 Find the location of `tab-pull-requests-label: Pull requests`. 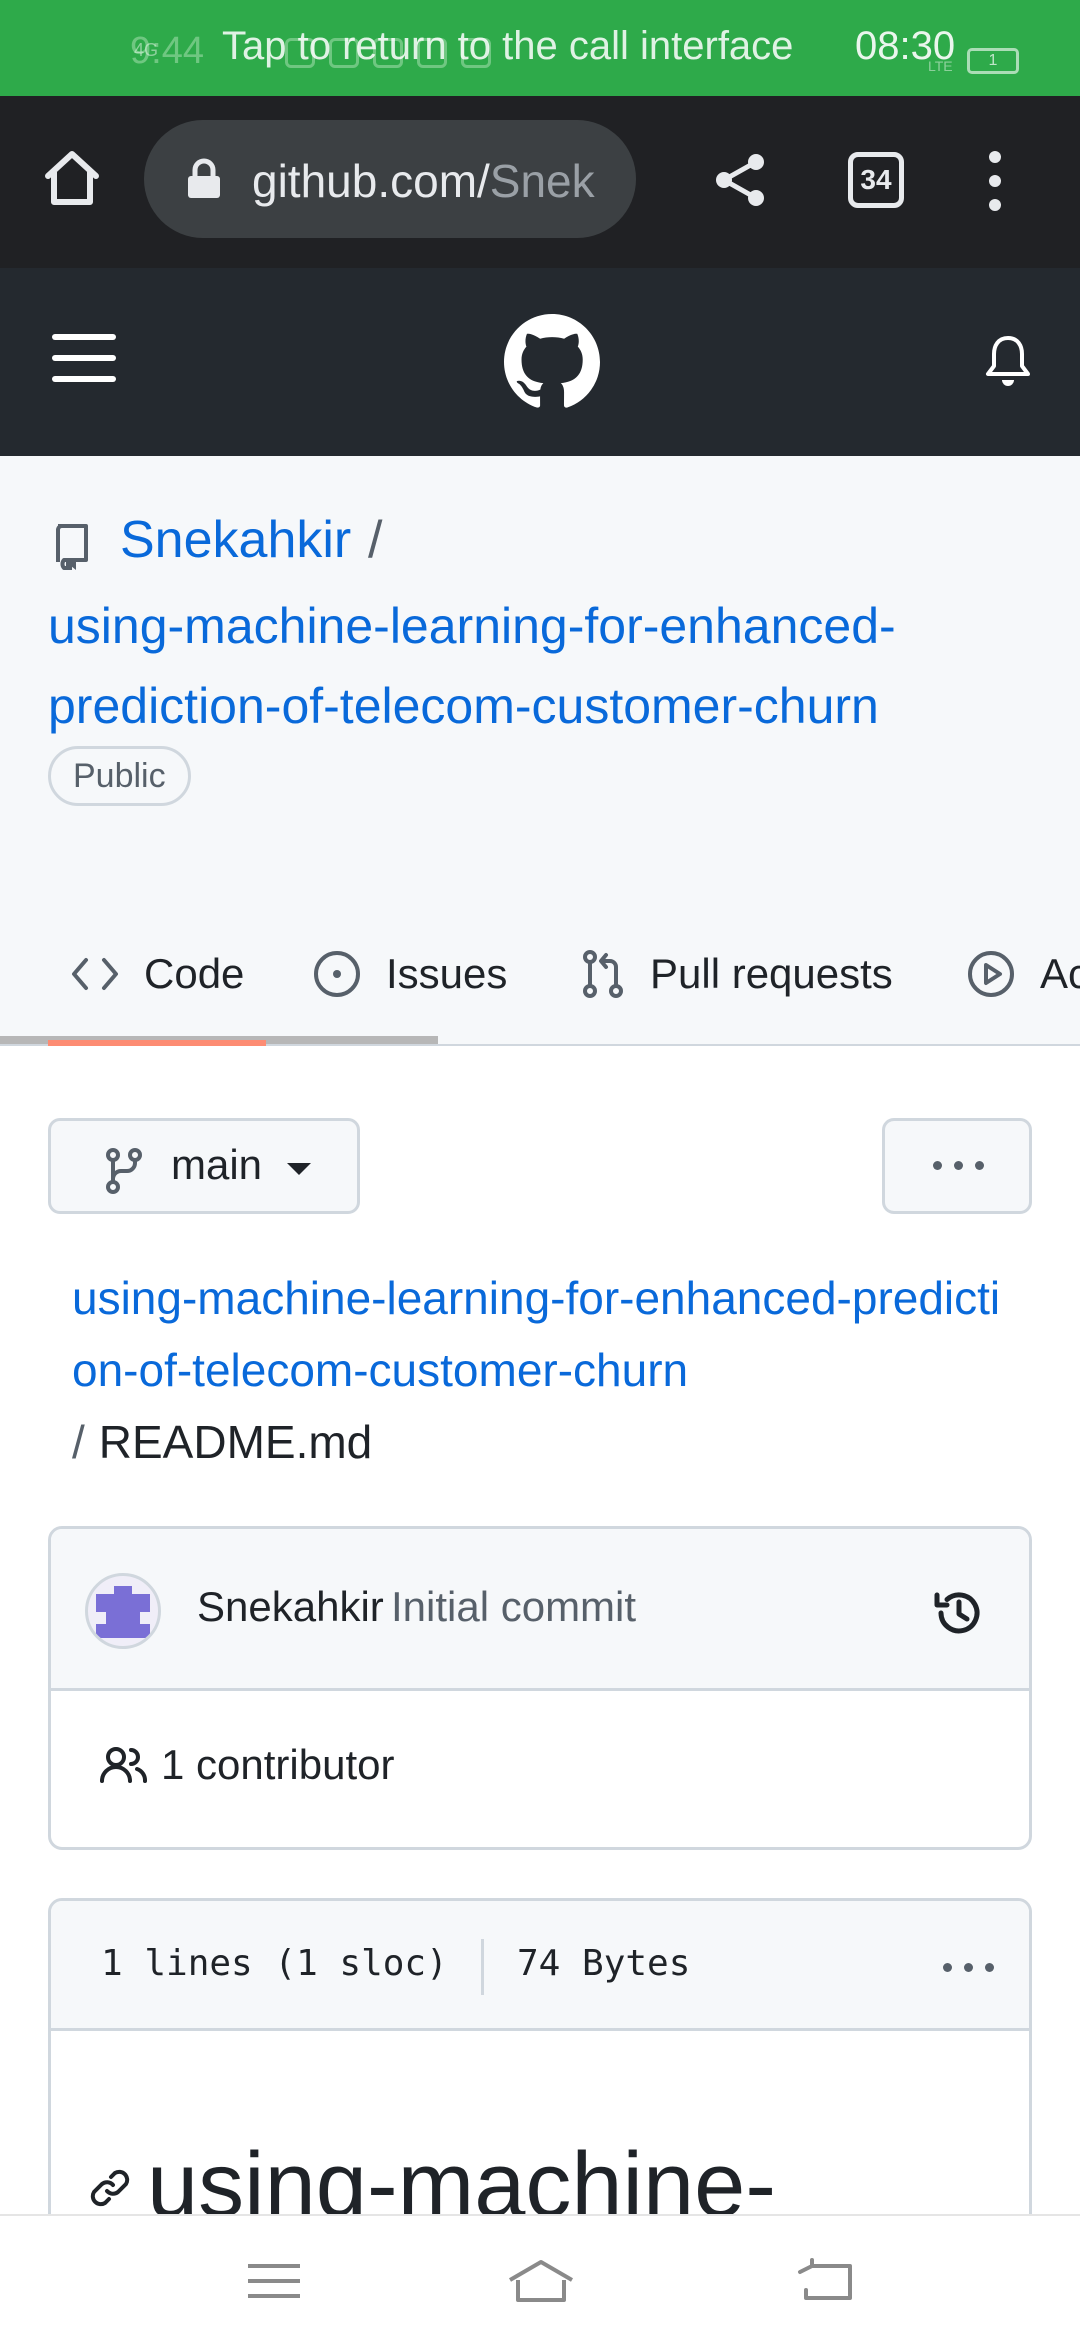

tab-pull-requests-label: Pull requests is located at coordinates (771, 973).